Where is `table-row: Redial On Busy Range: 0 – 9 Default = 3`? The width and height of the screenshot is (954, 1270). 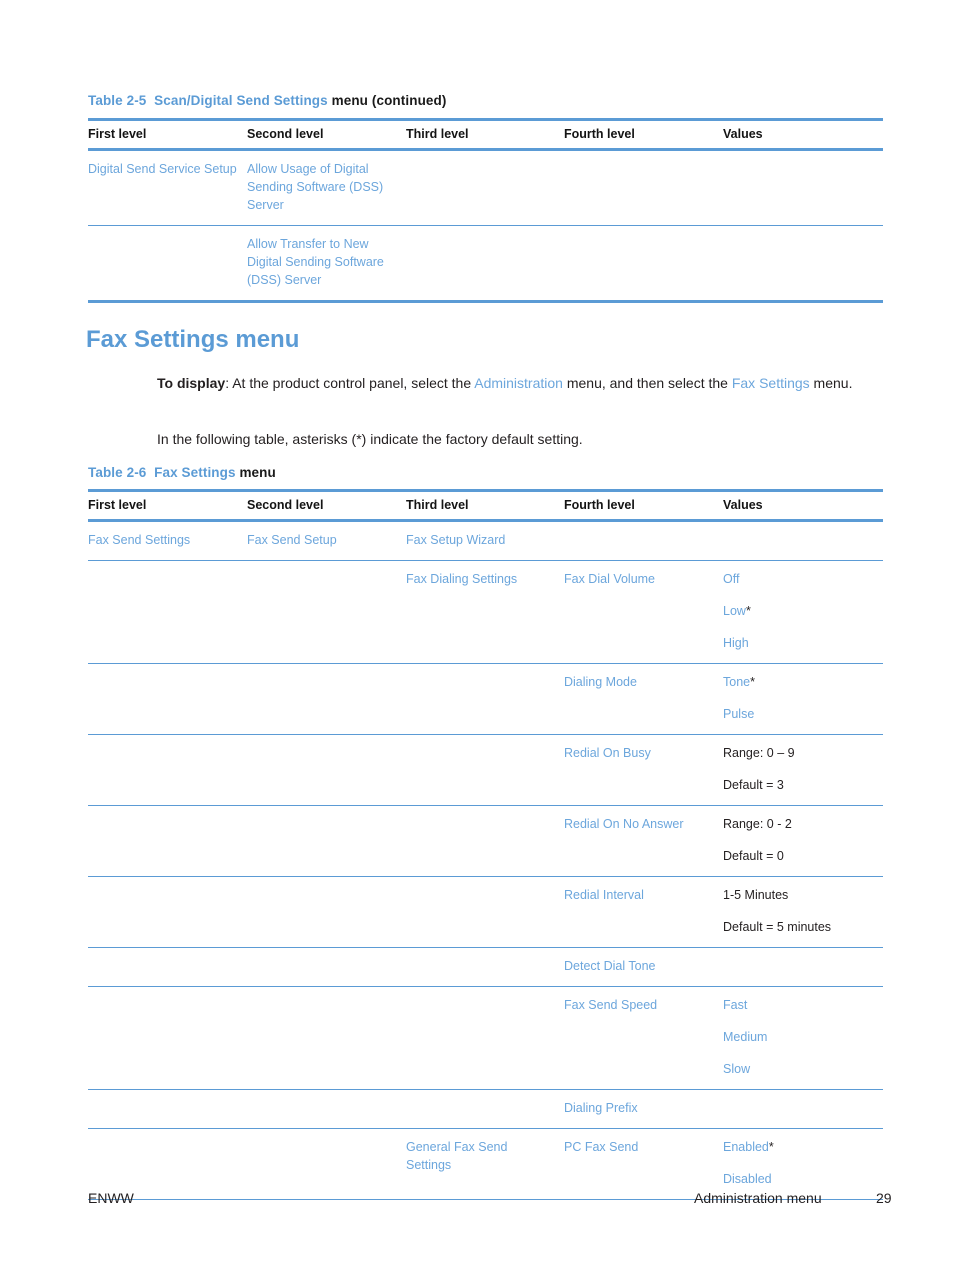 table-row: Redial On Busy Range: 0 – 9 Default = 3 is located at coordinates (485, 770).